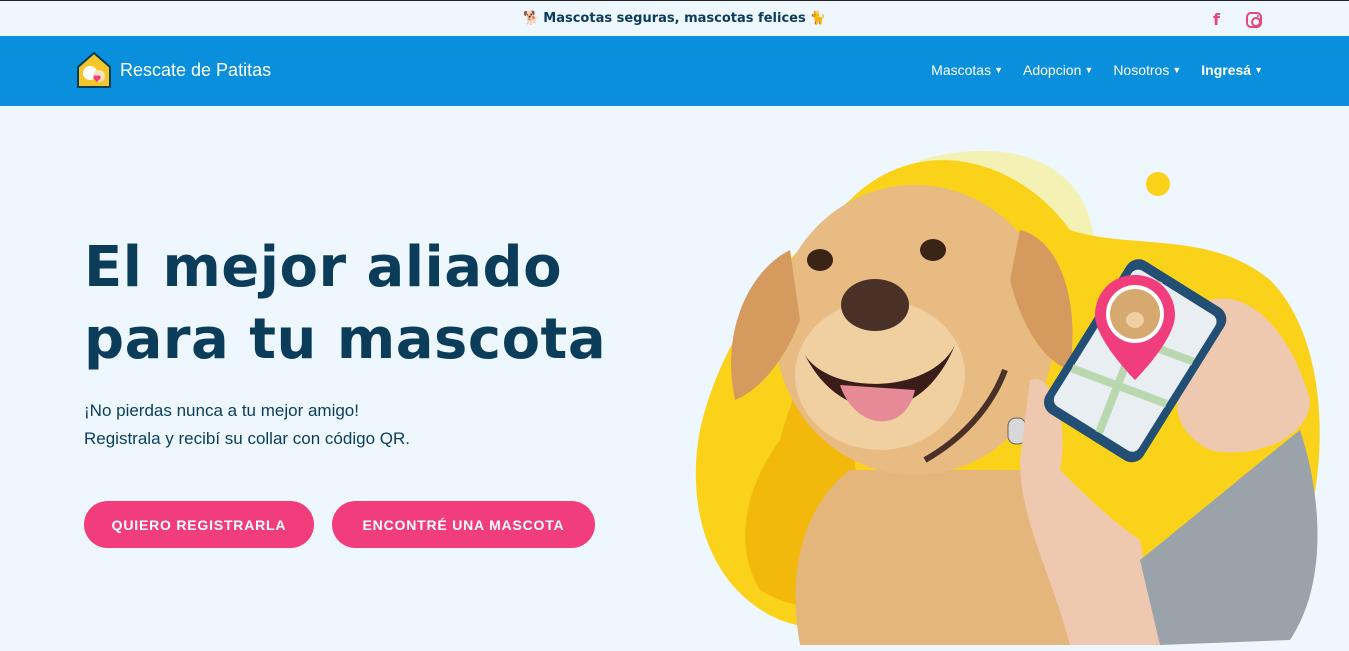 The image size is (1349, 651). What do you see at coordinates (345, 304) in the screenshot?
I see `hero-title: El mejor aliado para tu mascota` at bounding box center [345, 304].